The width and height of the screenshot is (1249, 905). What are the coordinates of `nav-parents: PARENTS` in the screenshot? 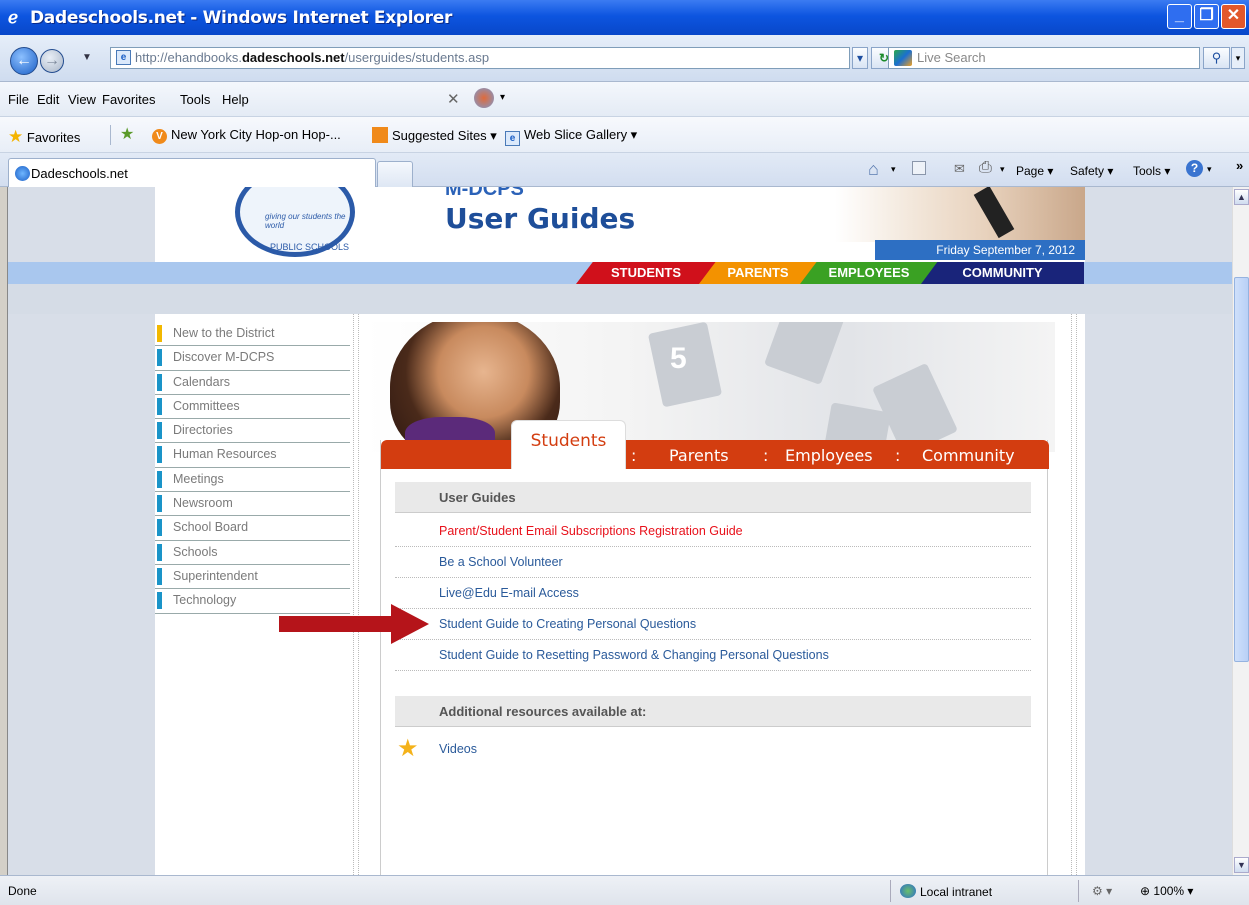 It's located at (758, 273).